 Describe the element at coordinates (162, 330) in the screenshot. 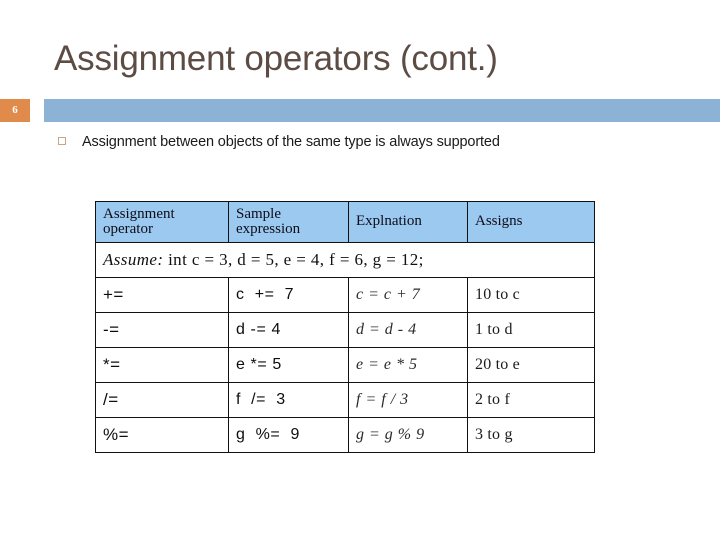

I see `cell-operator: -=` at that location.